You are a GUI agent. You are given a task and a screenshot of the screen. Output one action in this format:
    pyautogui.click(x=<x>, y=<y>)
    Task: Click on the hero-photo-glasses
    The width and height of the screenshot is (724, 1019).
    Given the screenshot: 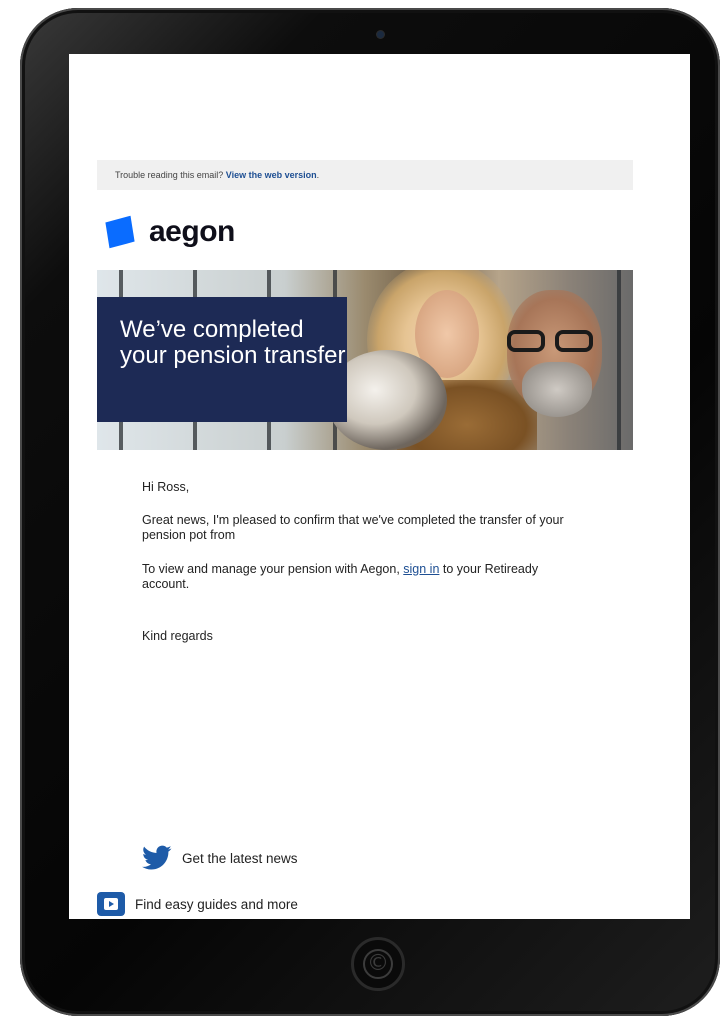 What is the action you would take?
    pyautogui.click(x=551, y=341)
    